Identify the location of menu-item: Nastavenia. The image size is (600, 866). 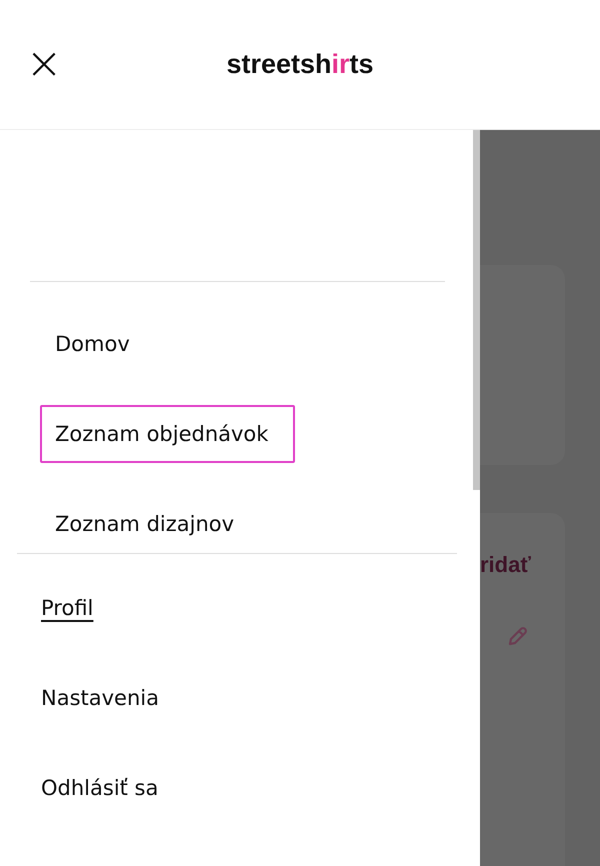
(100, 698).